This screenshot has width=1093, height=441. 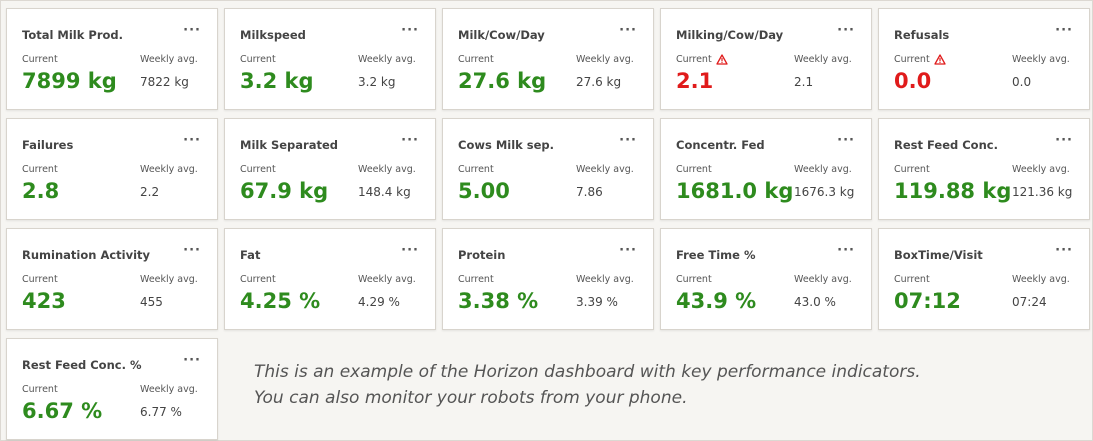 I want to click on current-value: 2.1, so click(x=695, y=81).